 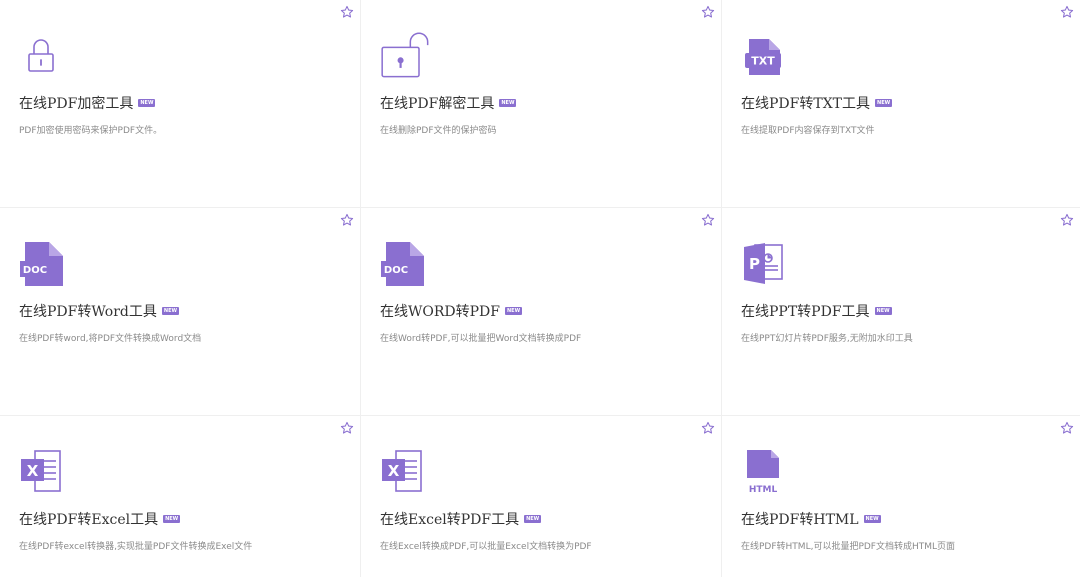 I want to click on txt-file-icon: TXT, so click(x=763, y=57).